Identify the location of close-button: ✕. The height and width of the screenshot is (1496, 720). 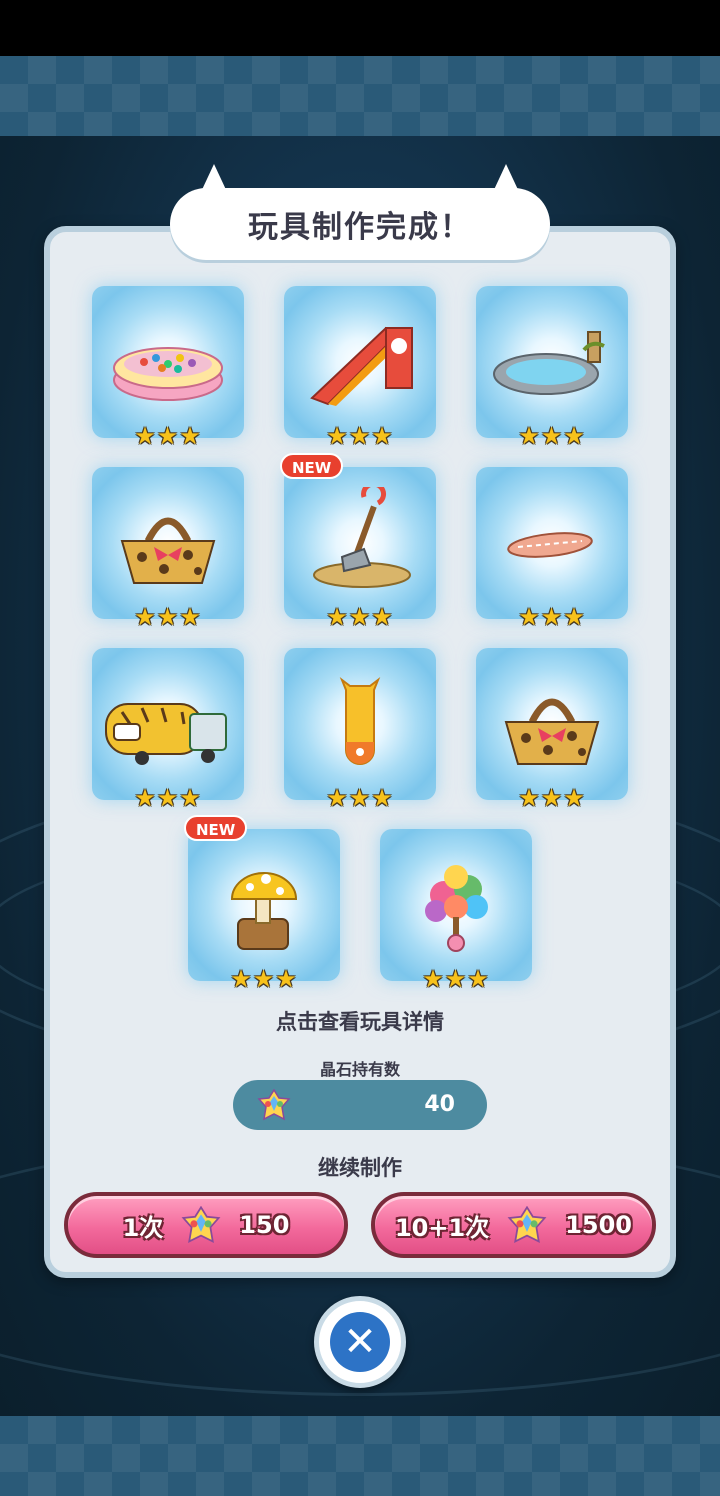
(360, 1342).